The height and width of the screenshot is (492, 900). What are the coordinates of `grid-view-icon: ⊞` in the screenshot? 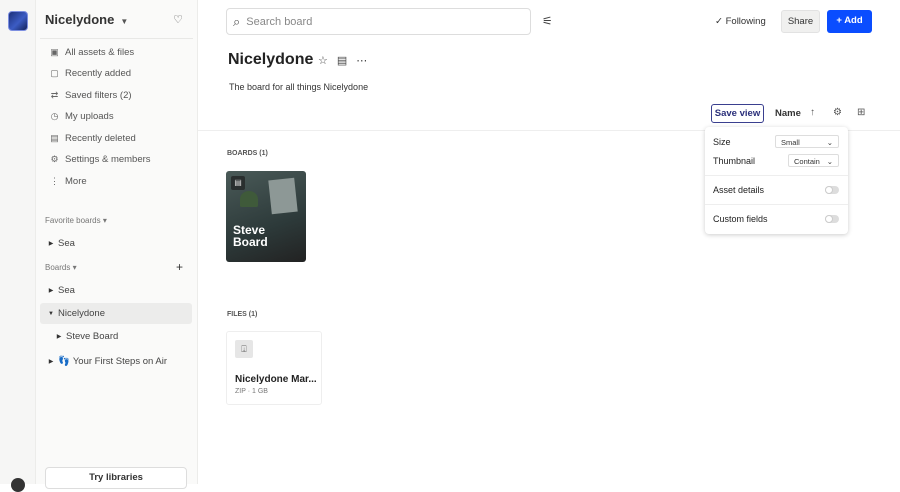 It's located at (861, 112).